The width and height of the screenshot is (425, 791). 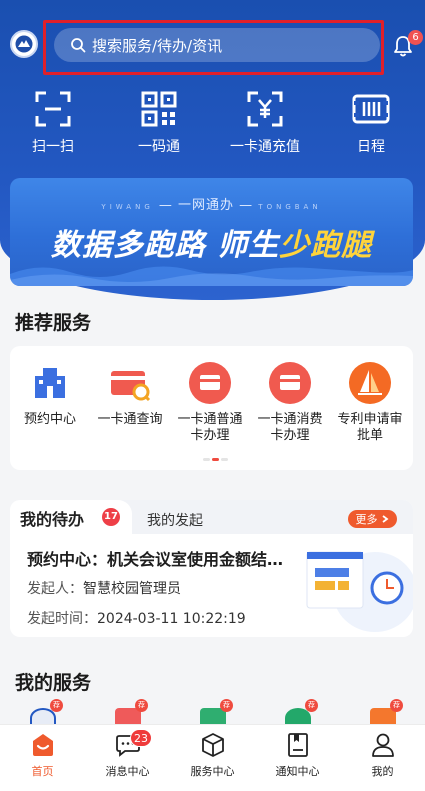 I want to click on quick-action-scan: 扫一扫, so click(x=53, y=125).